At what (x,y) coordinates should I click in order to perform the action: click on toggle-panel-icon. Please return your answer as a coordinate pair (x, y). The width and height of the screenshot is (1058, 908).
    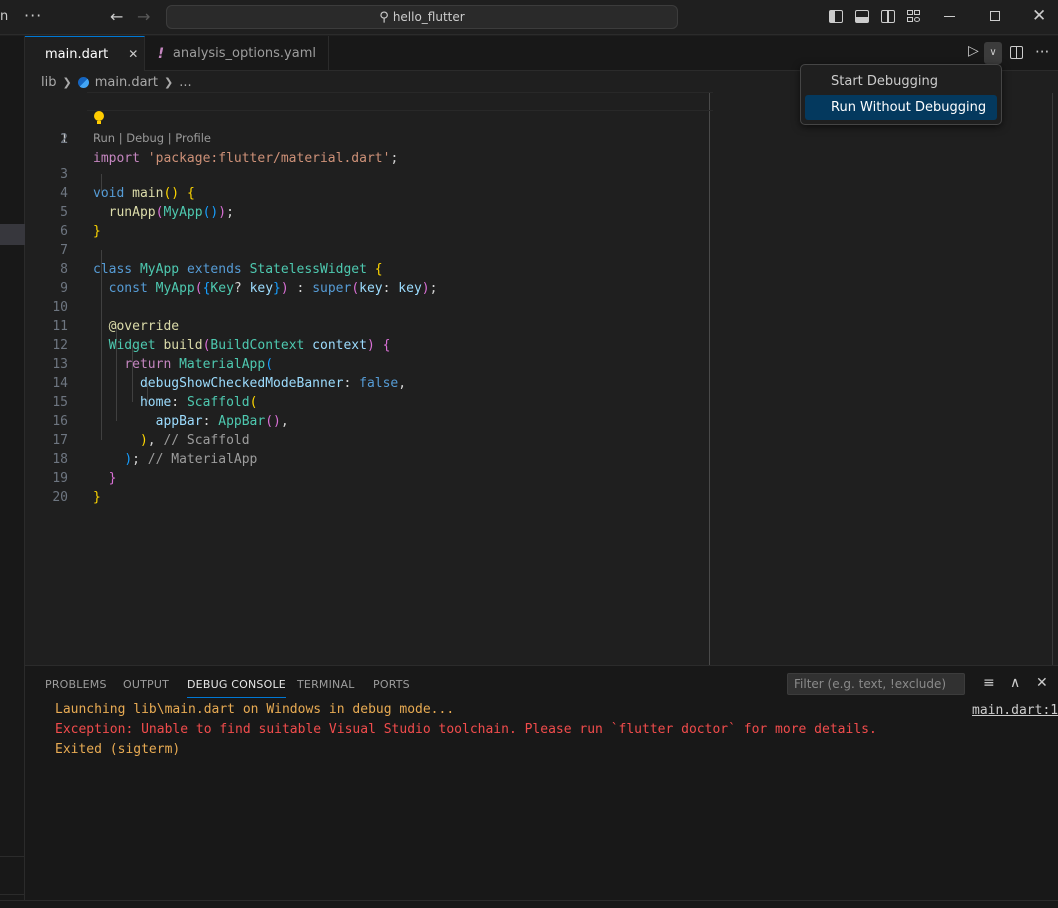
    Looking at the image, I should click on (862, 16).